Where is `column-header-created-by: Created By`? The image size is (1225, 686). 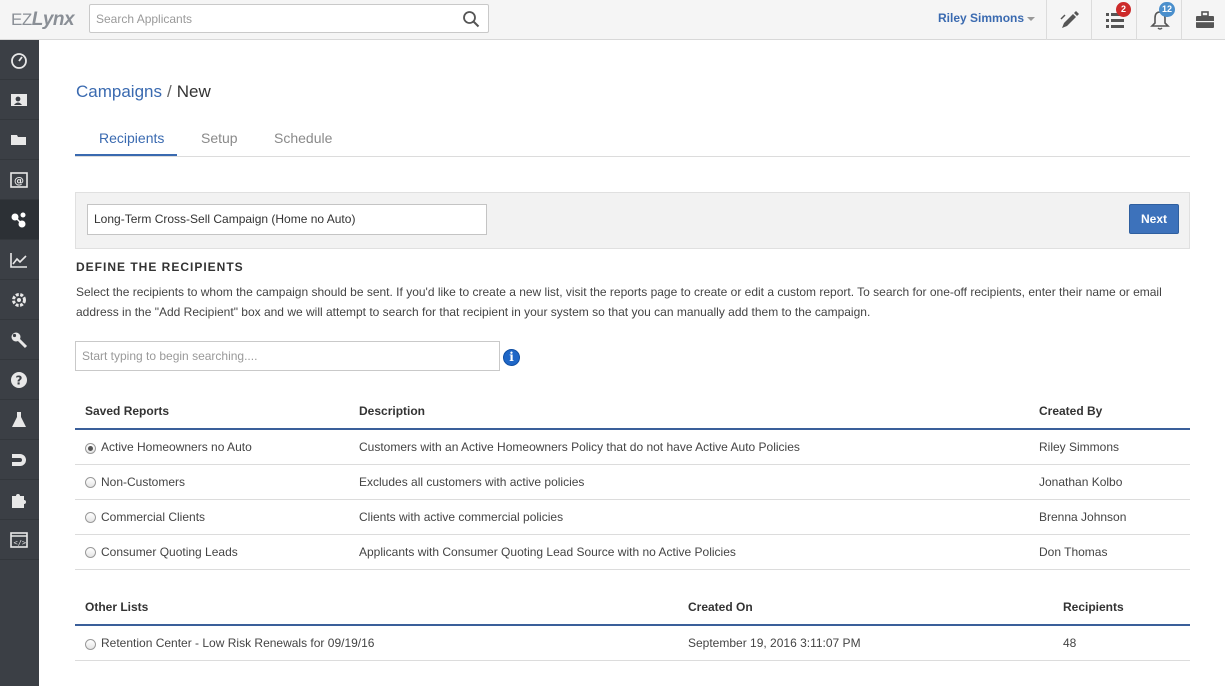
column-header-created-by: Created By is located at coordinates (1109, 411).